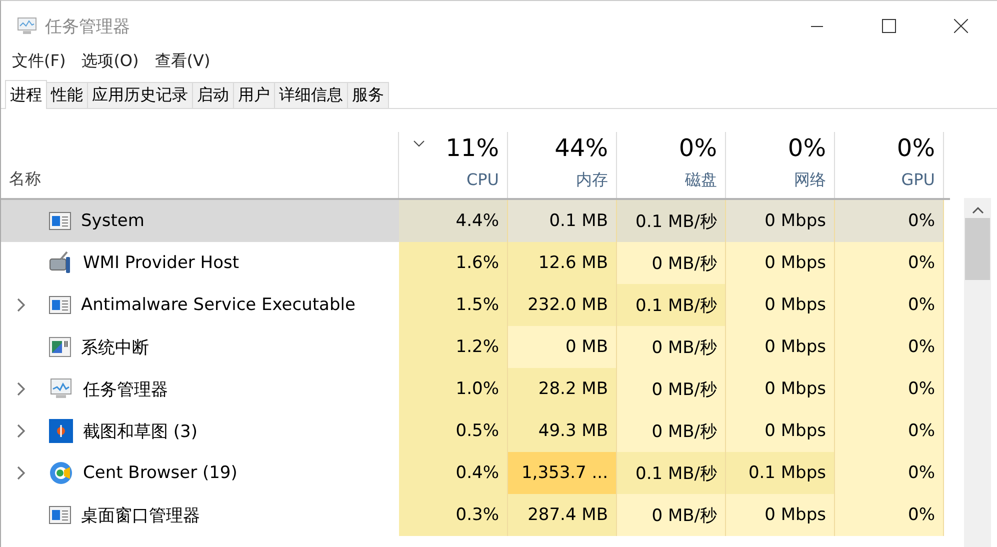 This screenshot has width=997, height=547. I want to click on tab: 应用历史记录, so click(140, 95).